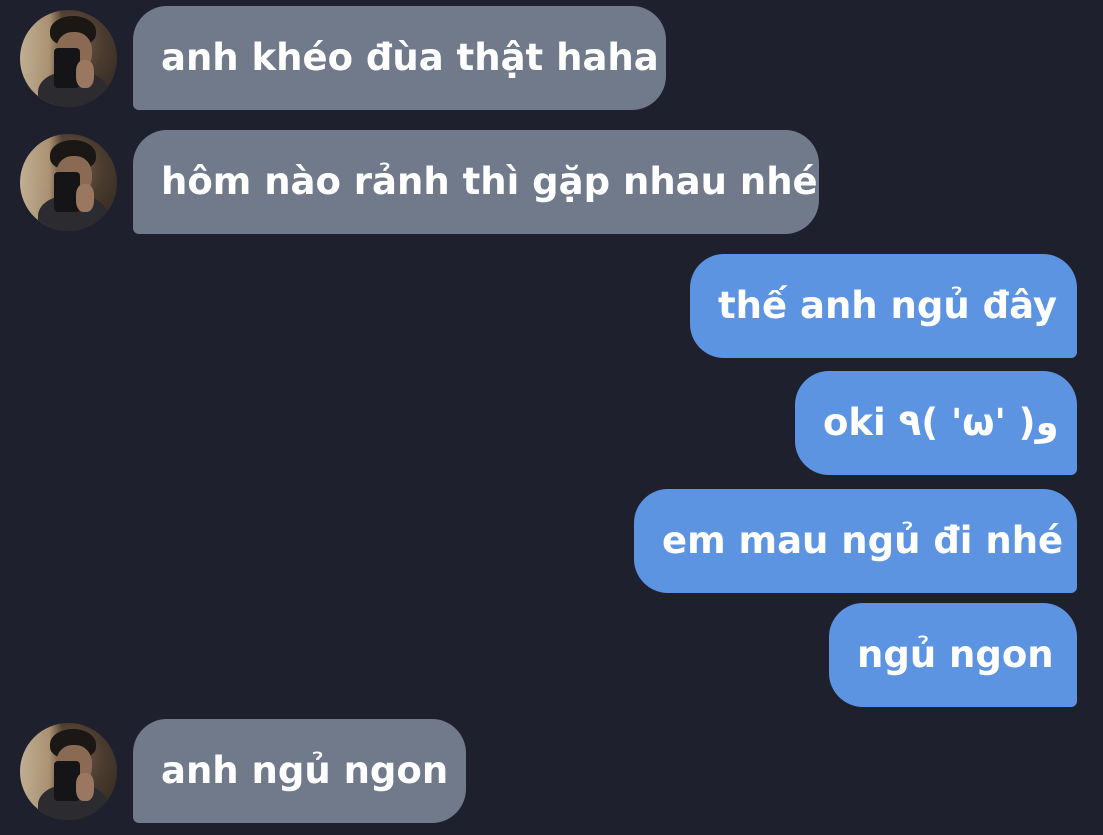 The image size is (1103, 835). What do you see at coordinates (936, 423) in the screenshot?
I see `message-bubble-outgoing: oki ٩( 'ω' )و` at bounding box center [936, 423].